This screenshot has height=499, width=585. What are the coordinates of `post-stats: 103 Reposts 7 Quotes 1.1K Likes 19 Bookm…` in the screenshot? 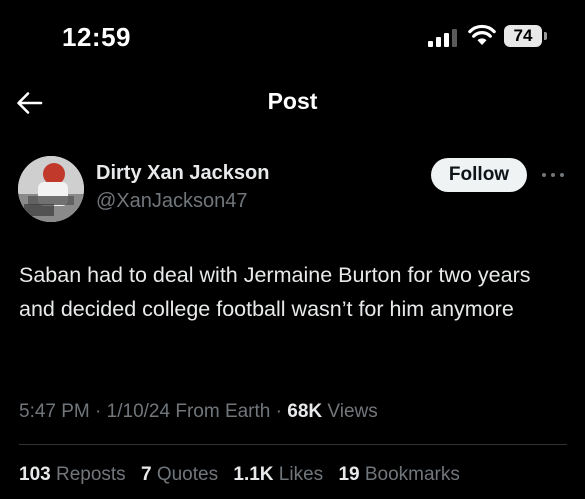 It's located at (244, 475).